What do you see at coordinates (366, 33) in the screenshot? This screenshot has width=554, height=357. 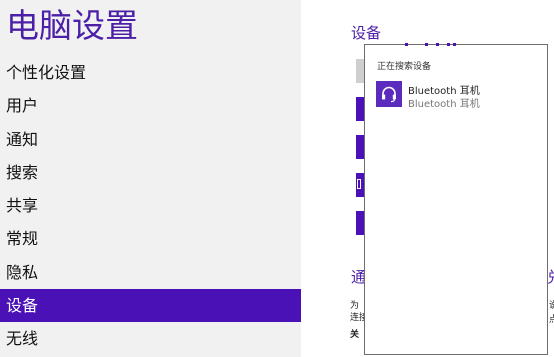 I see `section-title: 设备` at bounding box center [366, 33].